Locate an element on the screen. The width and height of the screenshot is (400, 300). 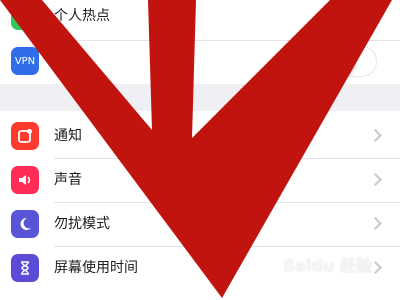
vpn-label: VPN is located at coordinates (68, 61).